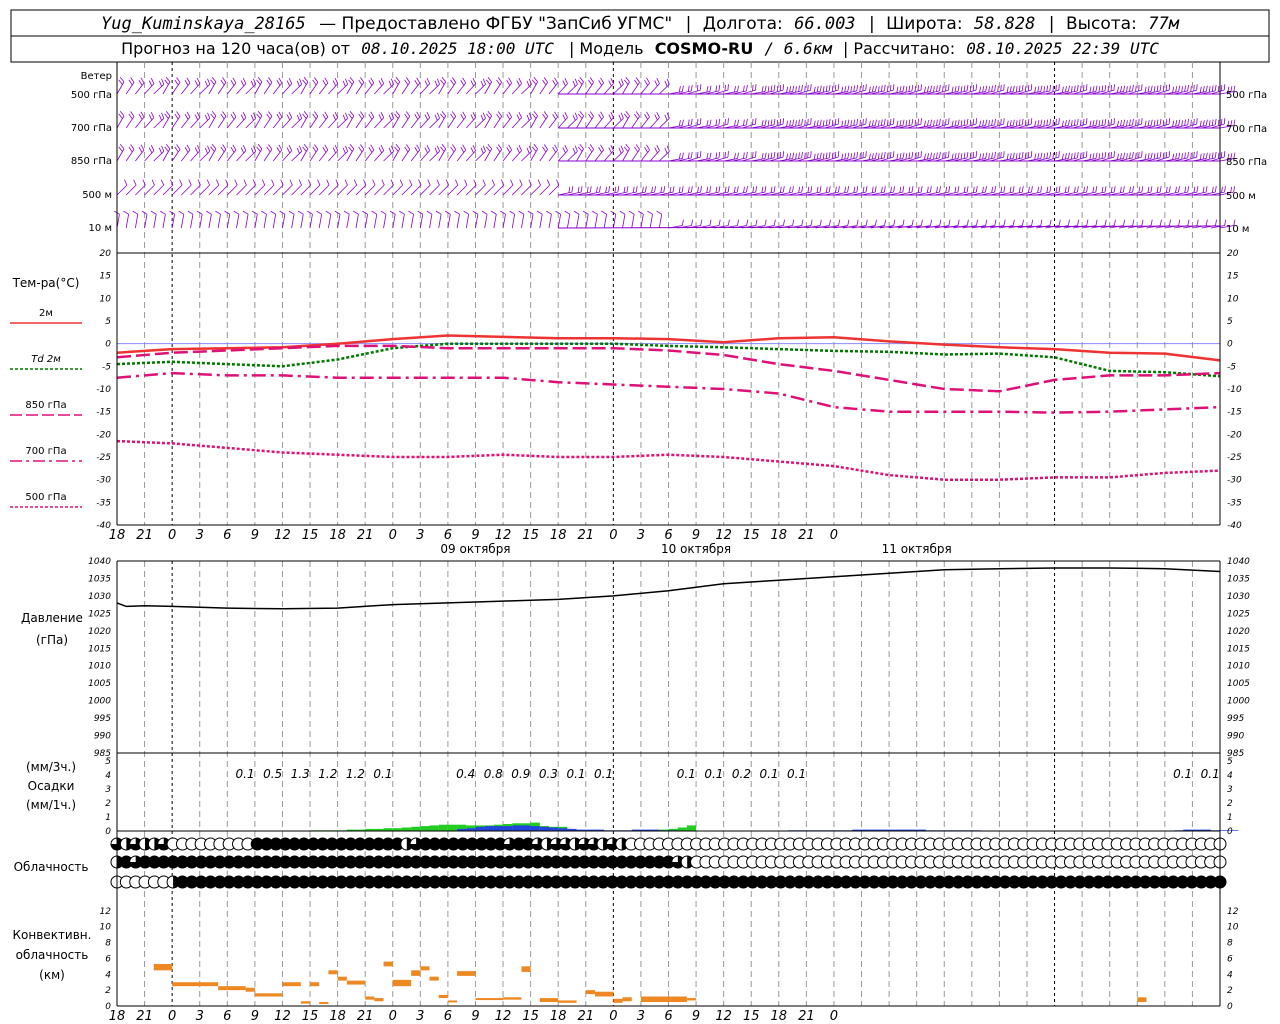 The height and width of the screenshot is (1024, 1280). What do you see at coordinates (103, 390) in the screenshot?
I see `temp-tick-left: -10` at bounding box center [103, 390].